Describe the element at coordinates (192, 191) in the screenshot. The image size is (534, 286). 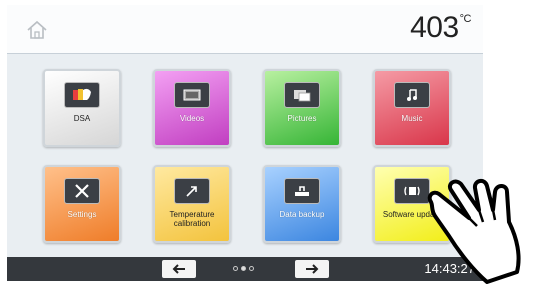
I see `calibration-arrow-icon` at that location.